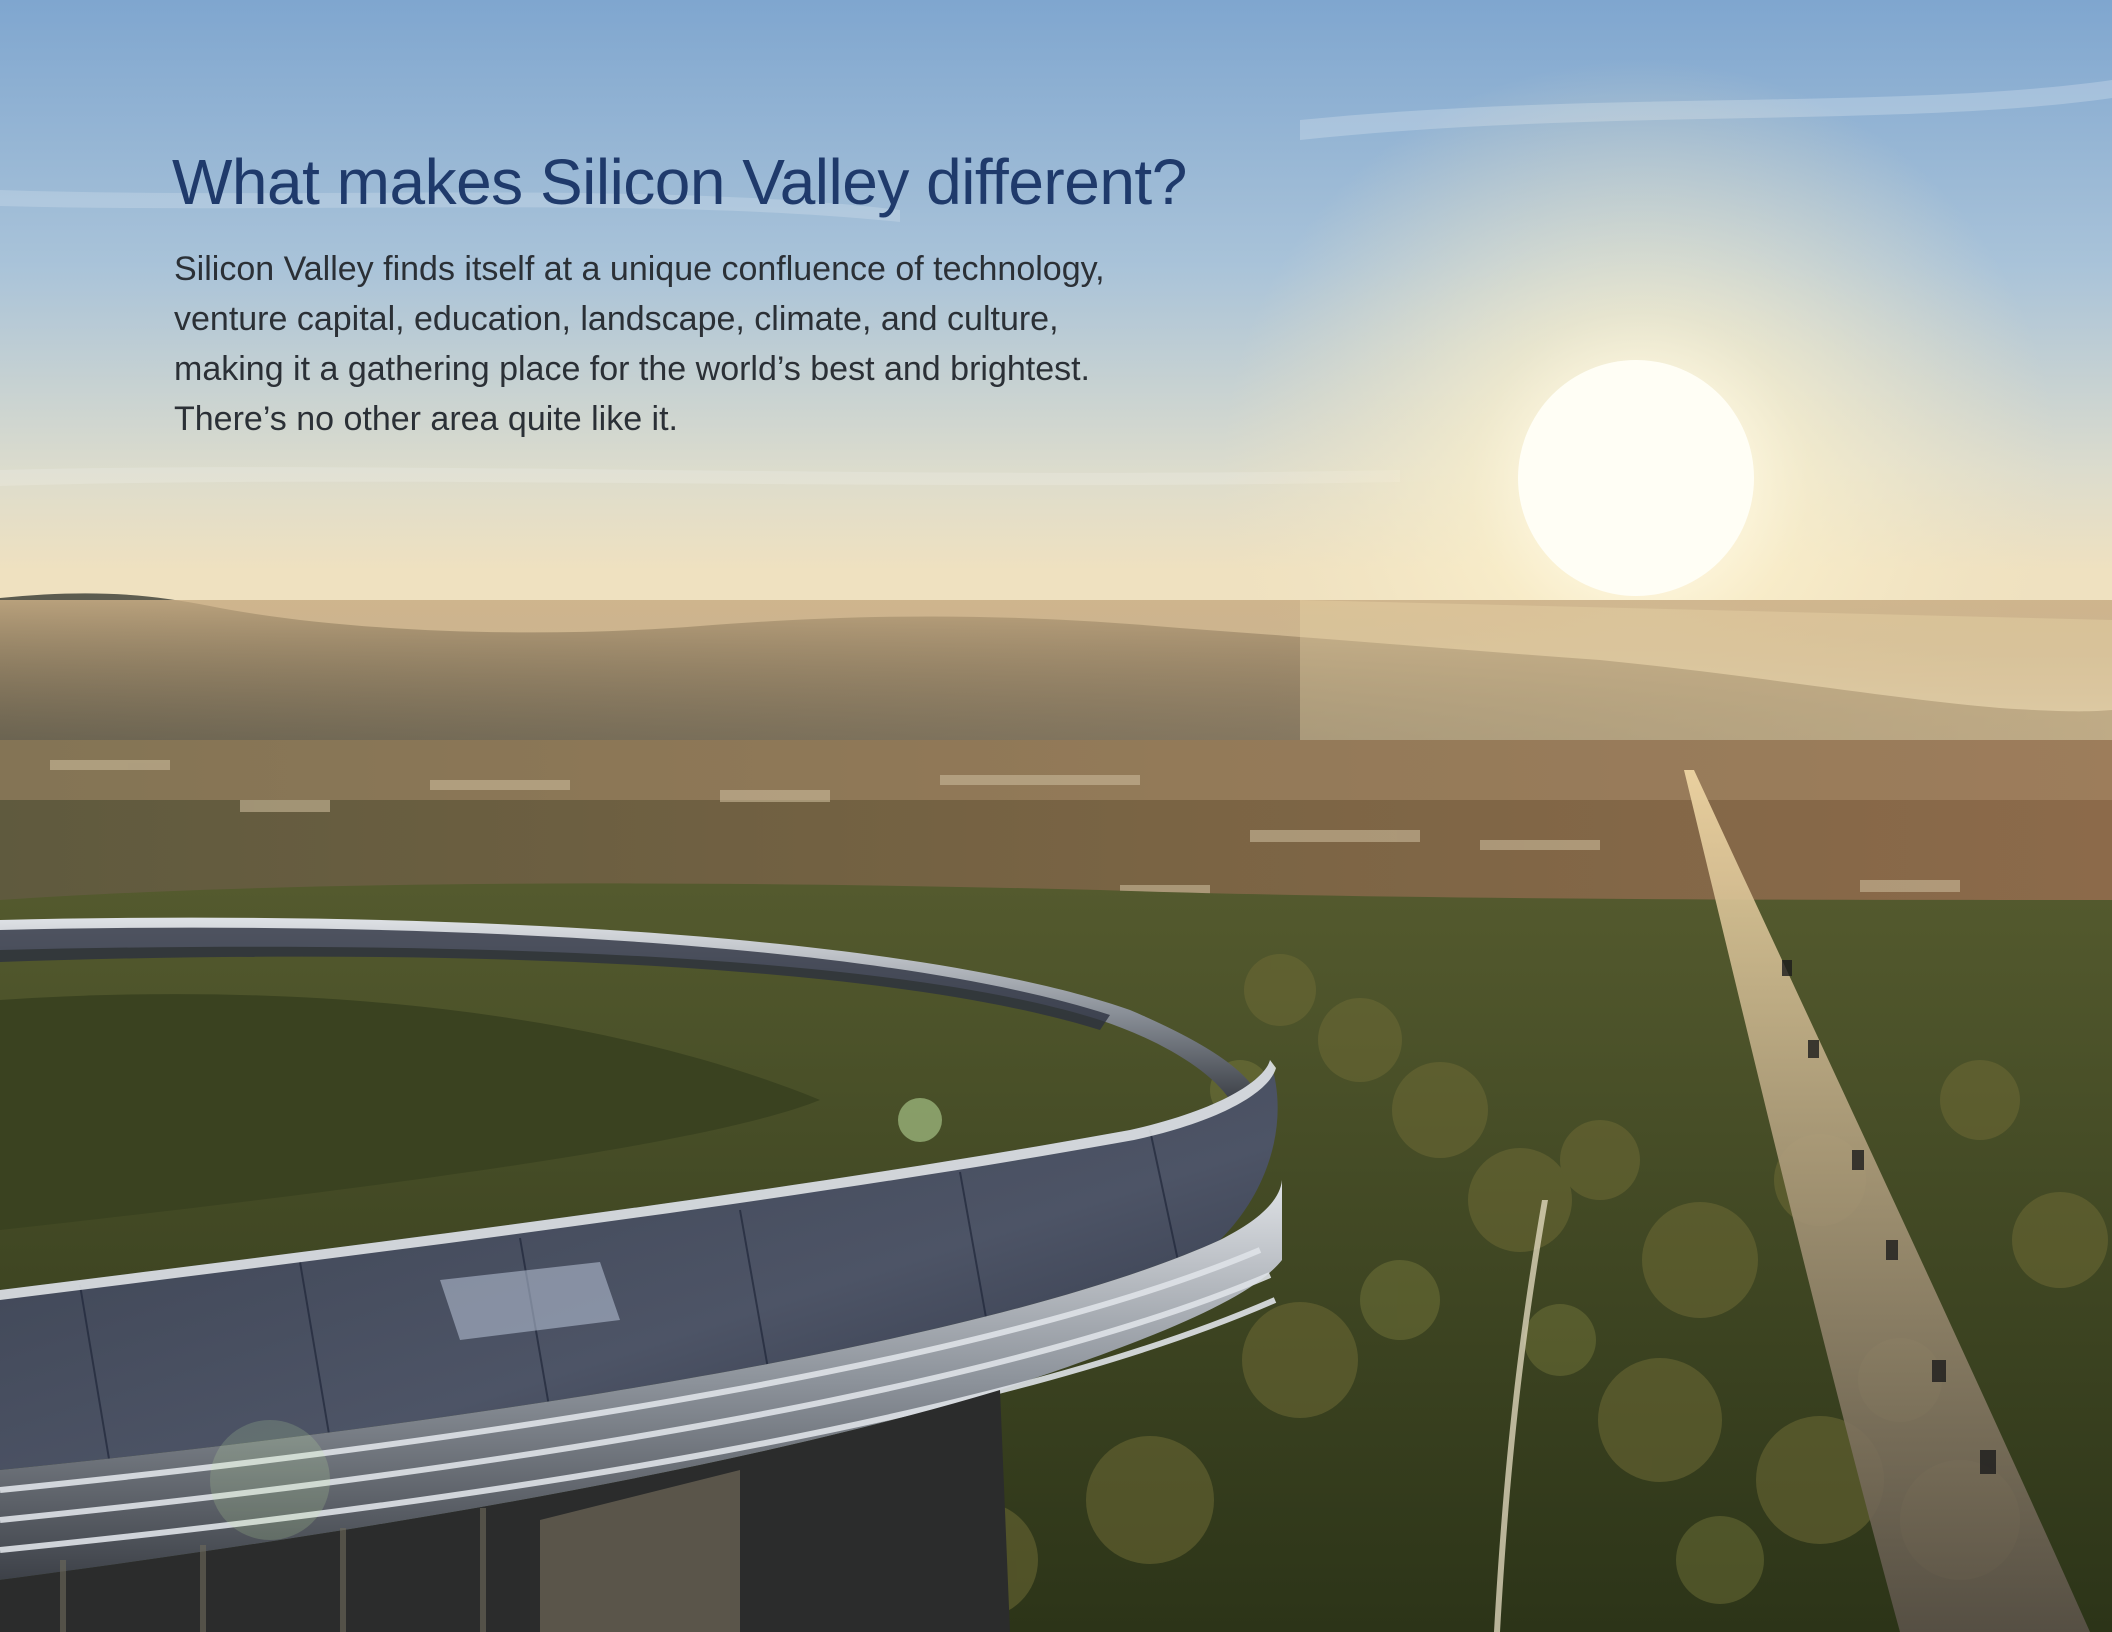 The width and height of the screenshot is (2112, 1632). What do you see at coordinates (426, 419) in the screenshot?
I see `intro-line: There’s no other area quite like it.` at bounding box center [426, 419].